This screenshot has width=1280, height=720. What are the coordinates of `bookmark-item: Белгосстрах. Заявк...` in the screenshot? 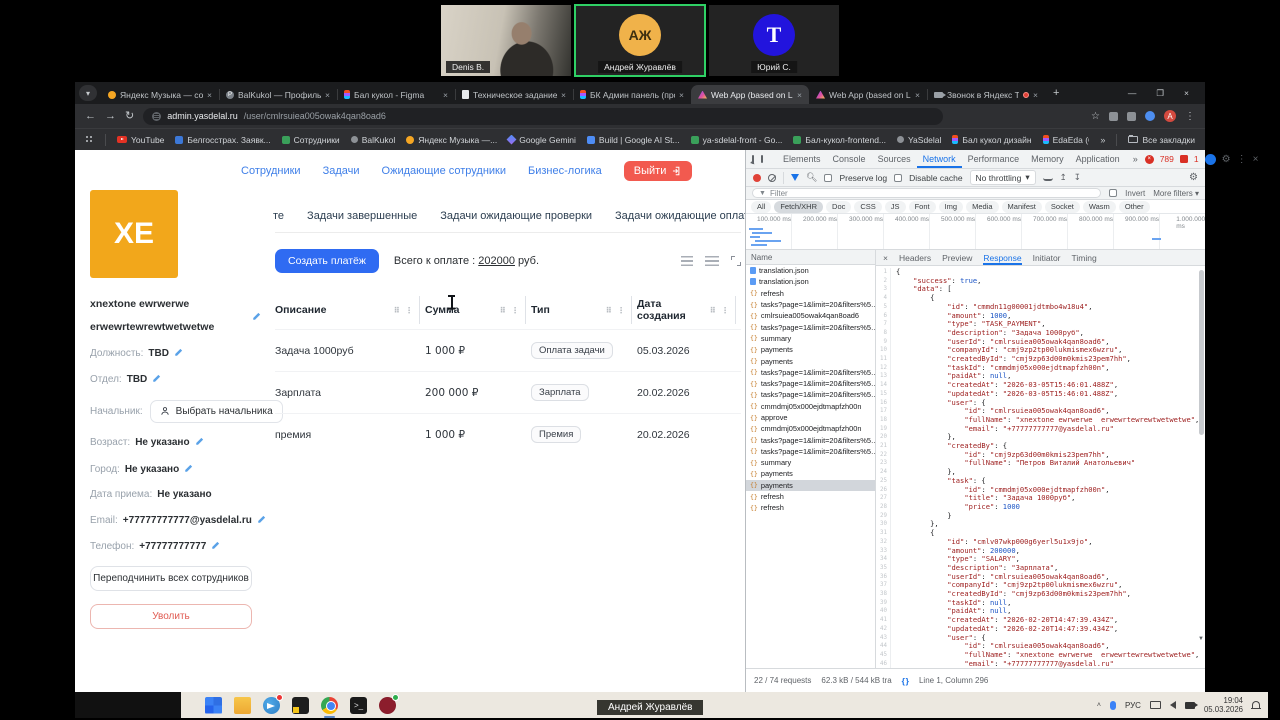 It's located at (223, 140).